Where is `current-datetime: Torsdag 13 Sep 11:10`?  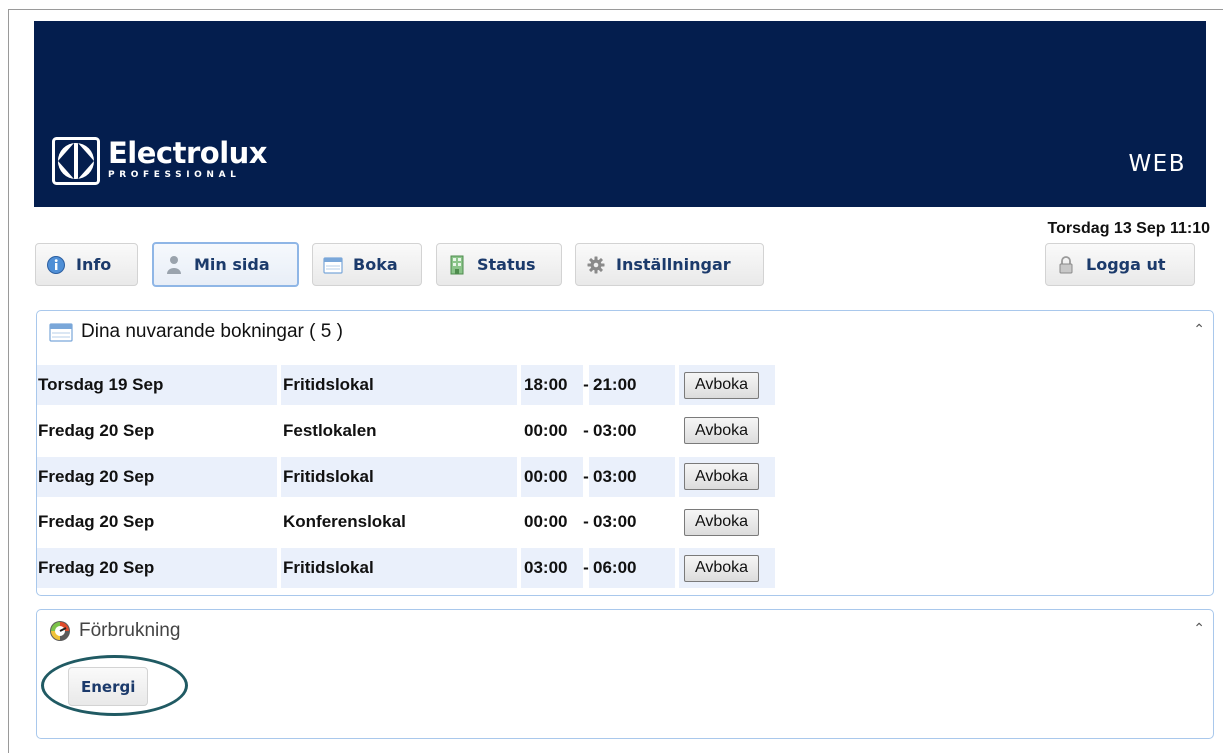 current-datetime: Torsdag 13 Sep 11:10 is located at coordinates (1128, 228).